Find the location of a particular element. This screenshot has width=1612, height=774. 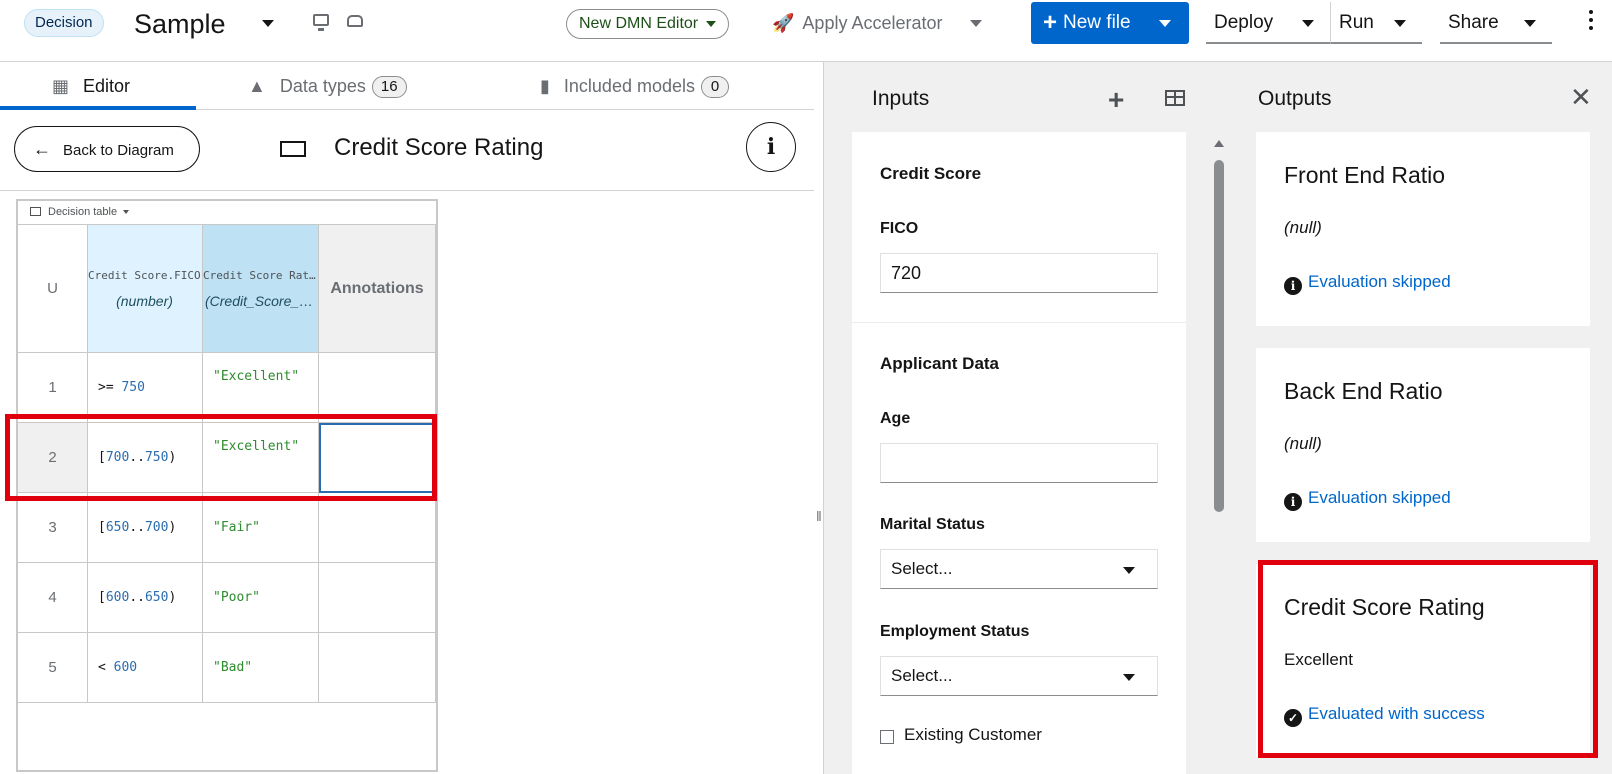

range-start: 600 is located at coordinates (117, 597).